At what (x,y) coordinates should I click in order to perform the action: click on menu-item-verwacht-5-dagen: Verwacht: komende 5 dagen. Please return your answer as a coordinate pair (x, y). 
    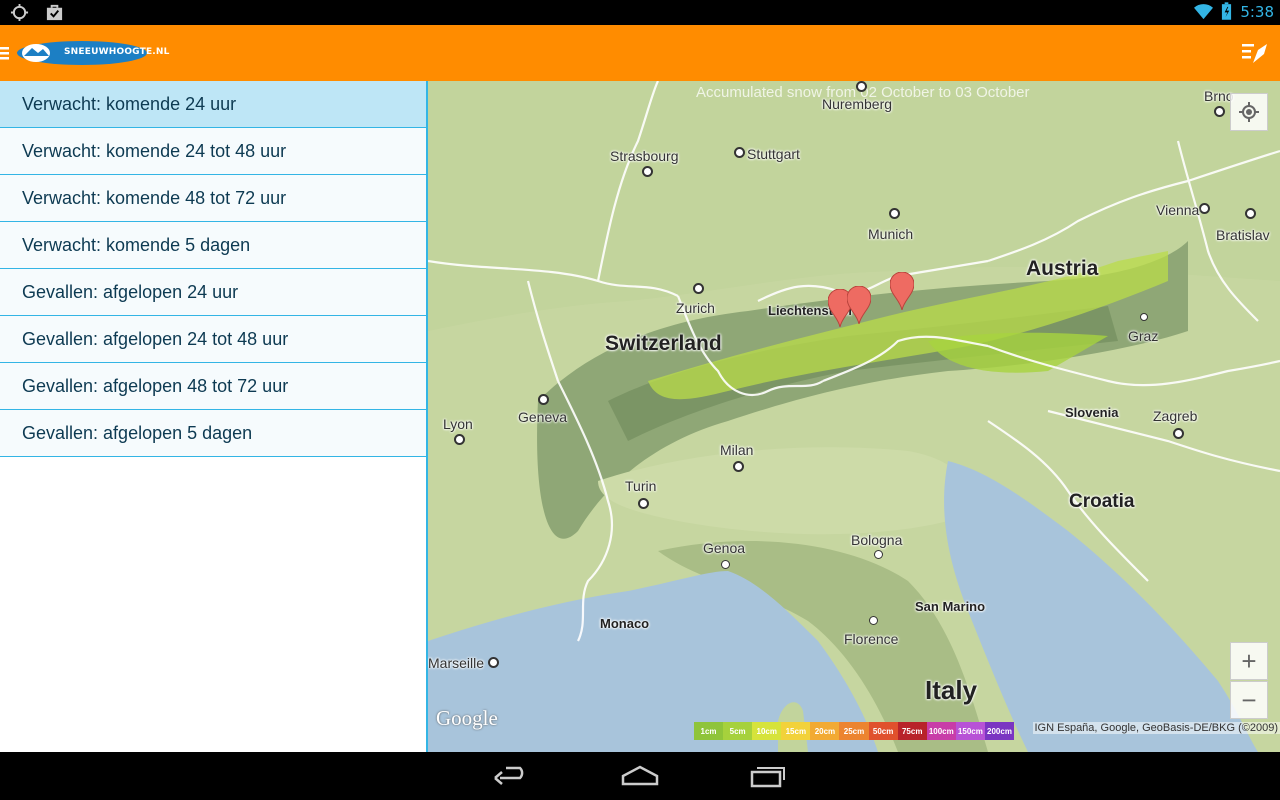
    Looking at the image, I should click on (213, 245).